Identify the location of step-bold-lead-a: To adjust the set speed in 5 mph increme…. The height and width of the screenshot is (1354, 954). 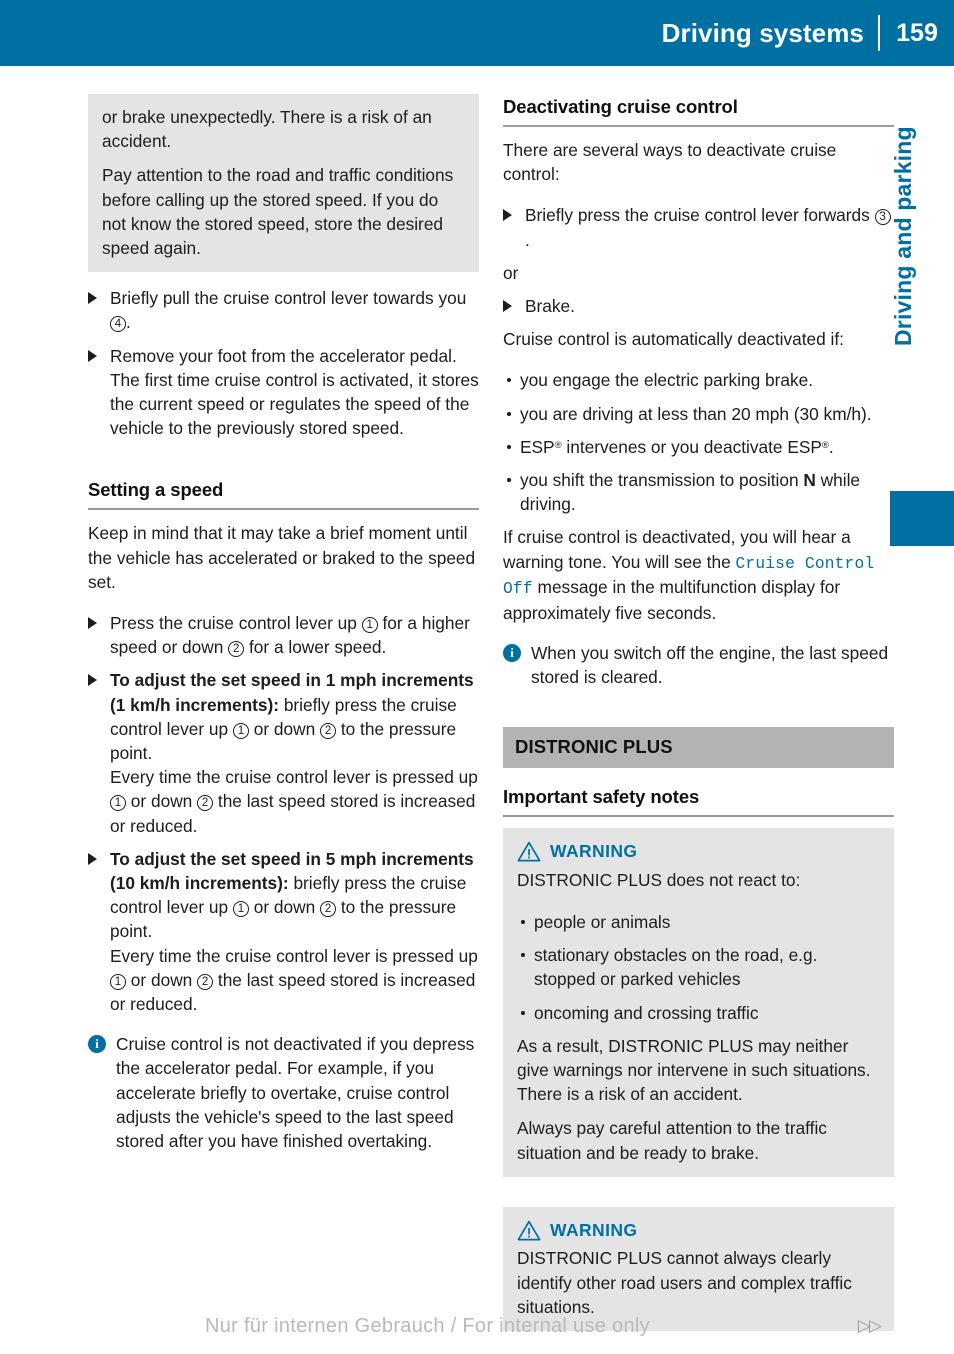
(292, 858).